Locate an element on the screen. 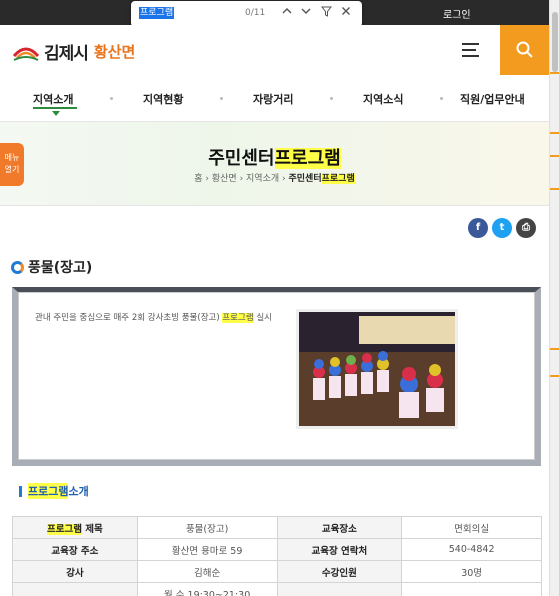  page-title: 주민센터프로그램 is located at coordinates (274, 158).